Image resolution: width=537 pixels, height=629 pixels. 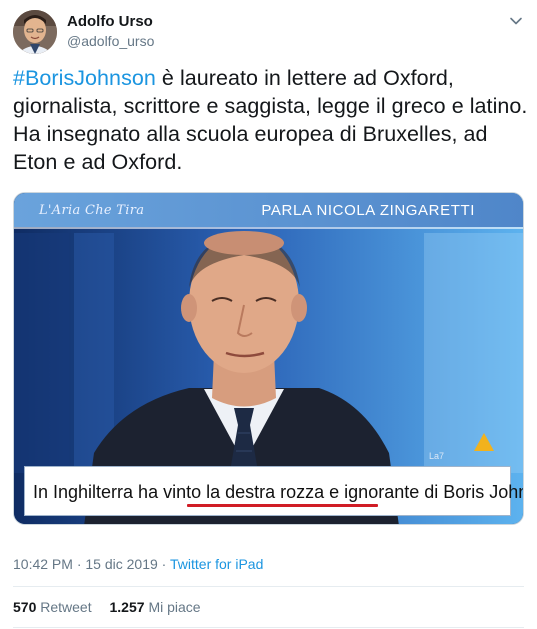 I want to click on caption-after: di Boris Johnson., so click(x=473, y=492).